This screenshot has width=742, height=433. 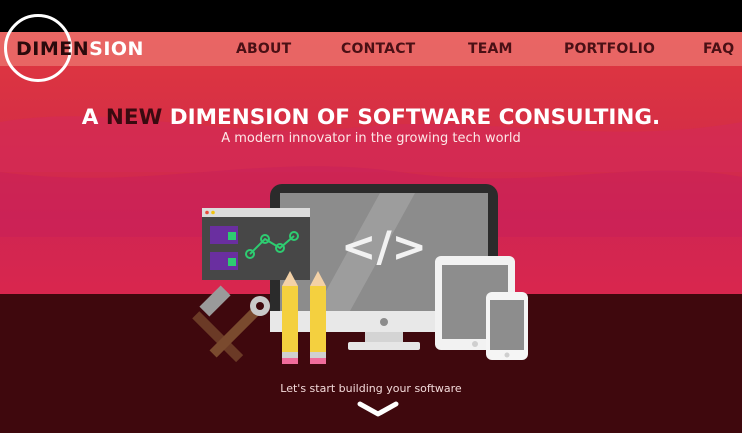 I want to click on logo: DIMENSION, so click(x=80, y=49).